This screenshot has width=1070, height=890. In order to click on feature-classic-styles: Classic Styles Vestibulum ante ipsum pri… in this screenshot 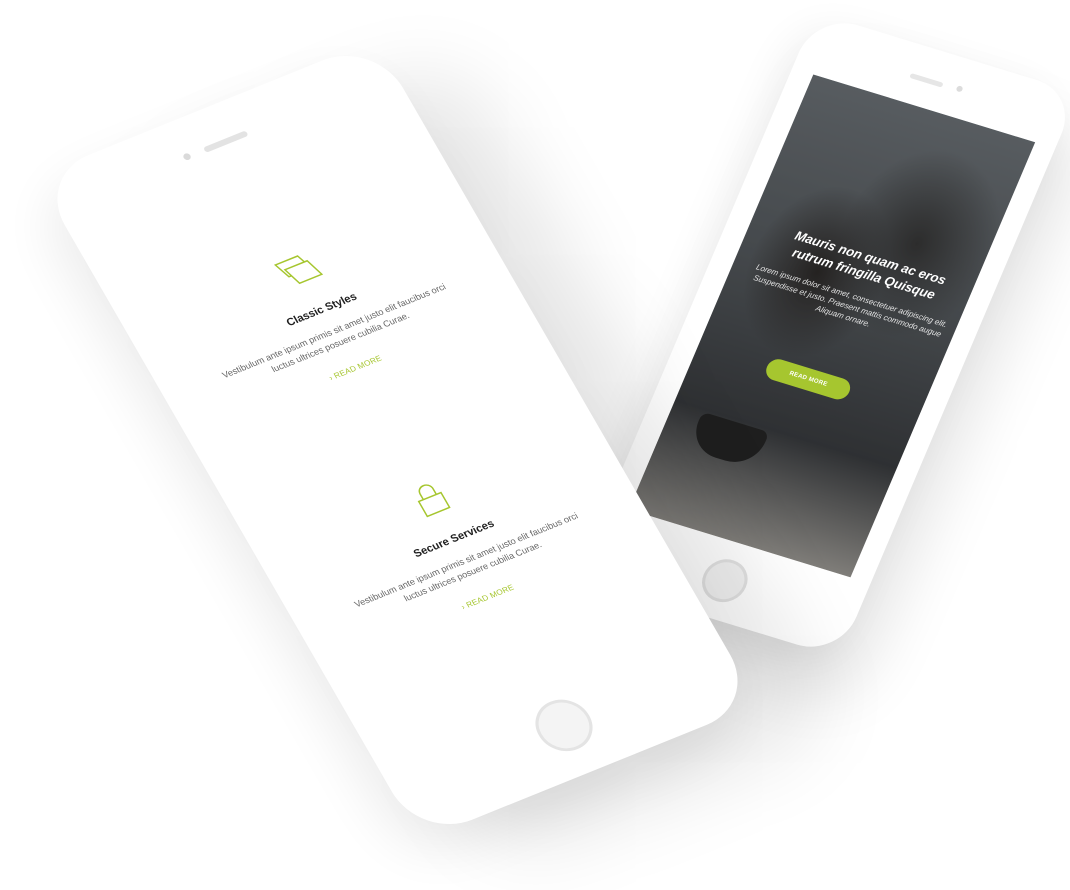, I will do `click(325, 316)`.